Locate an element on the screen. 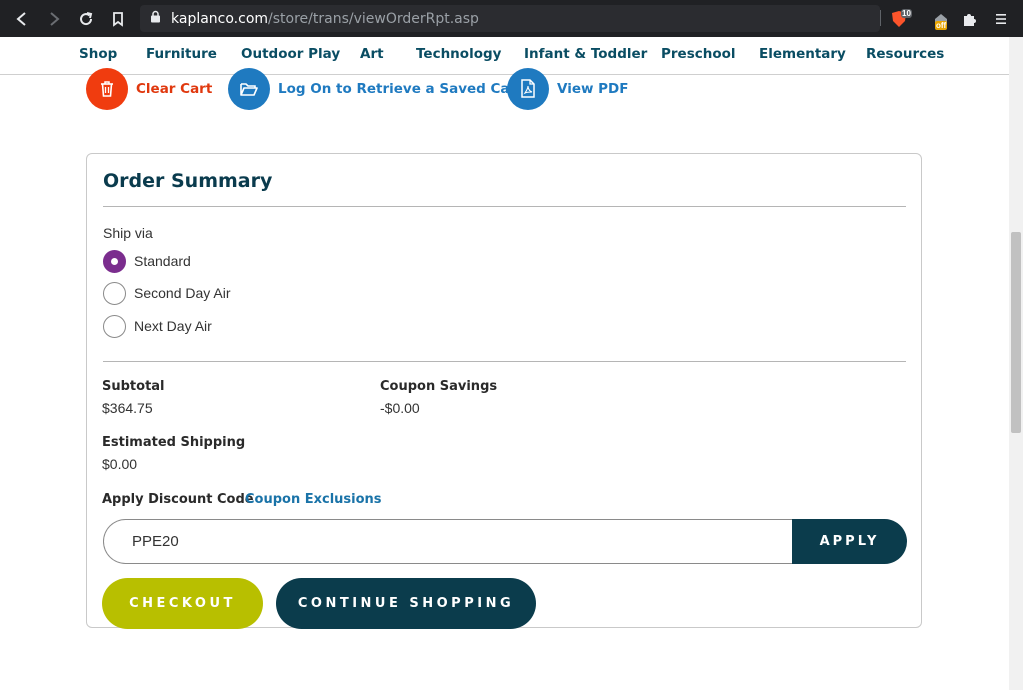  subtotal-label: Subtotal is located at coordinates (133, 386).